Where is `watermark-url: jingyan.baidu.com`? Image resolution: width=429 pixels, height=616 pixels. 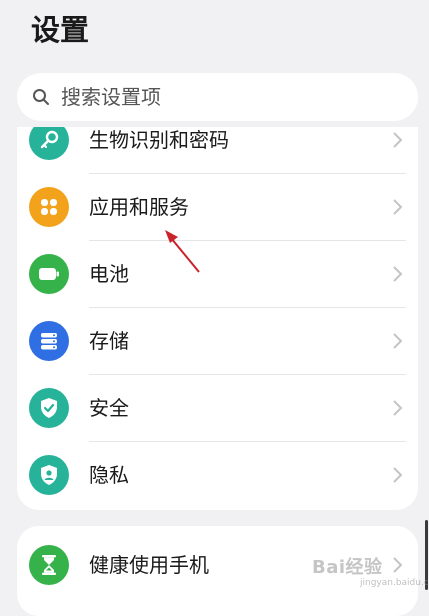
watermark-url: jingyan.baidu.com is located at coordinates (394, 583).